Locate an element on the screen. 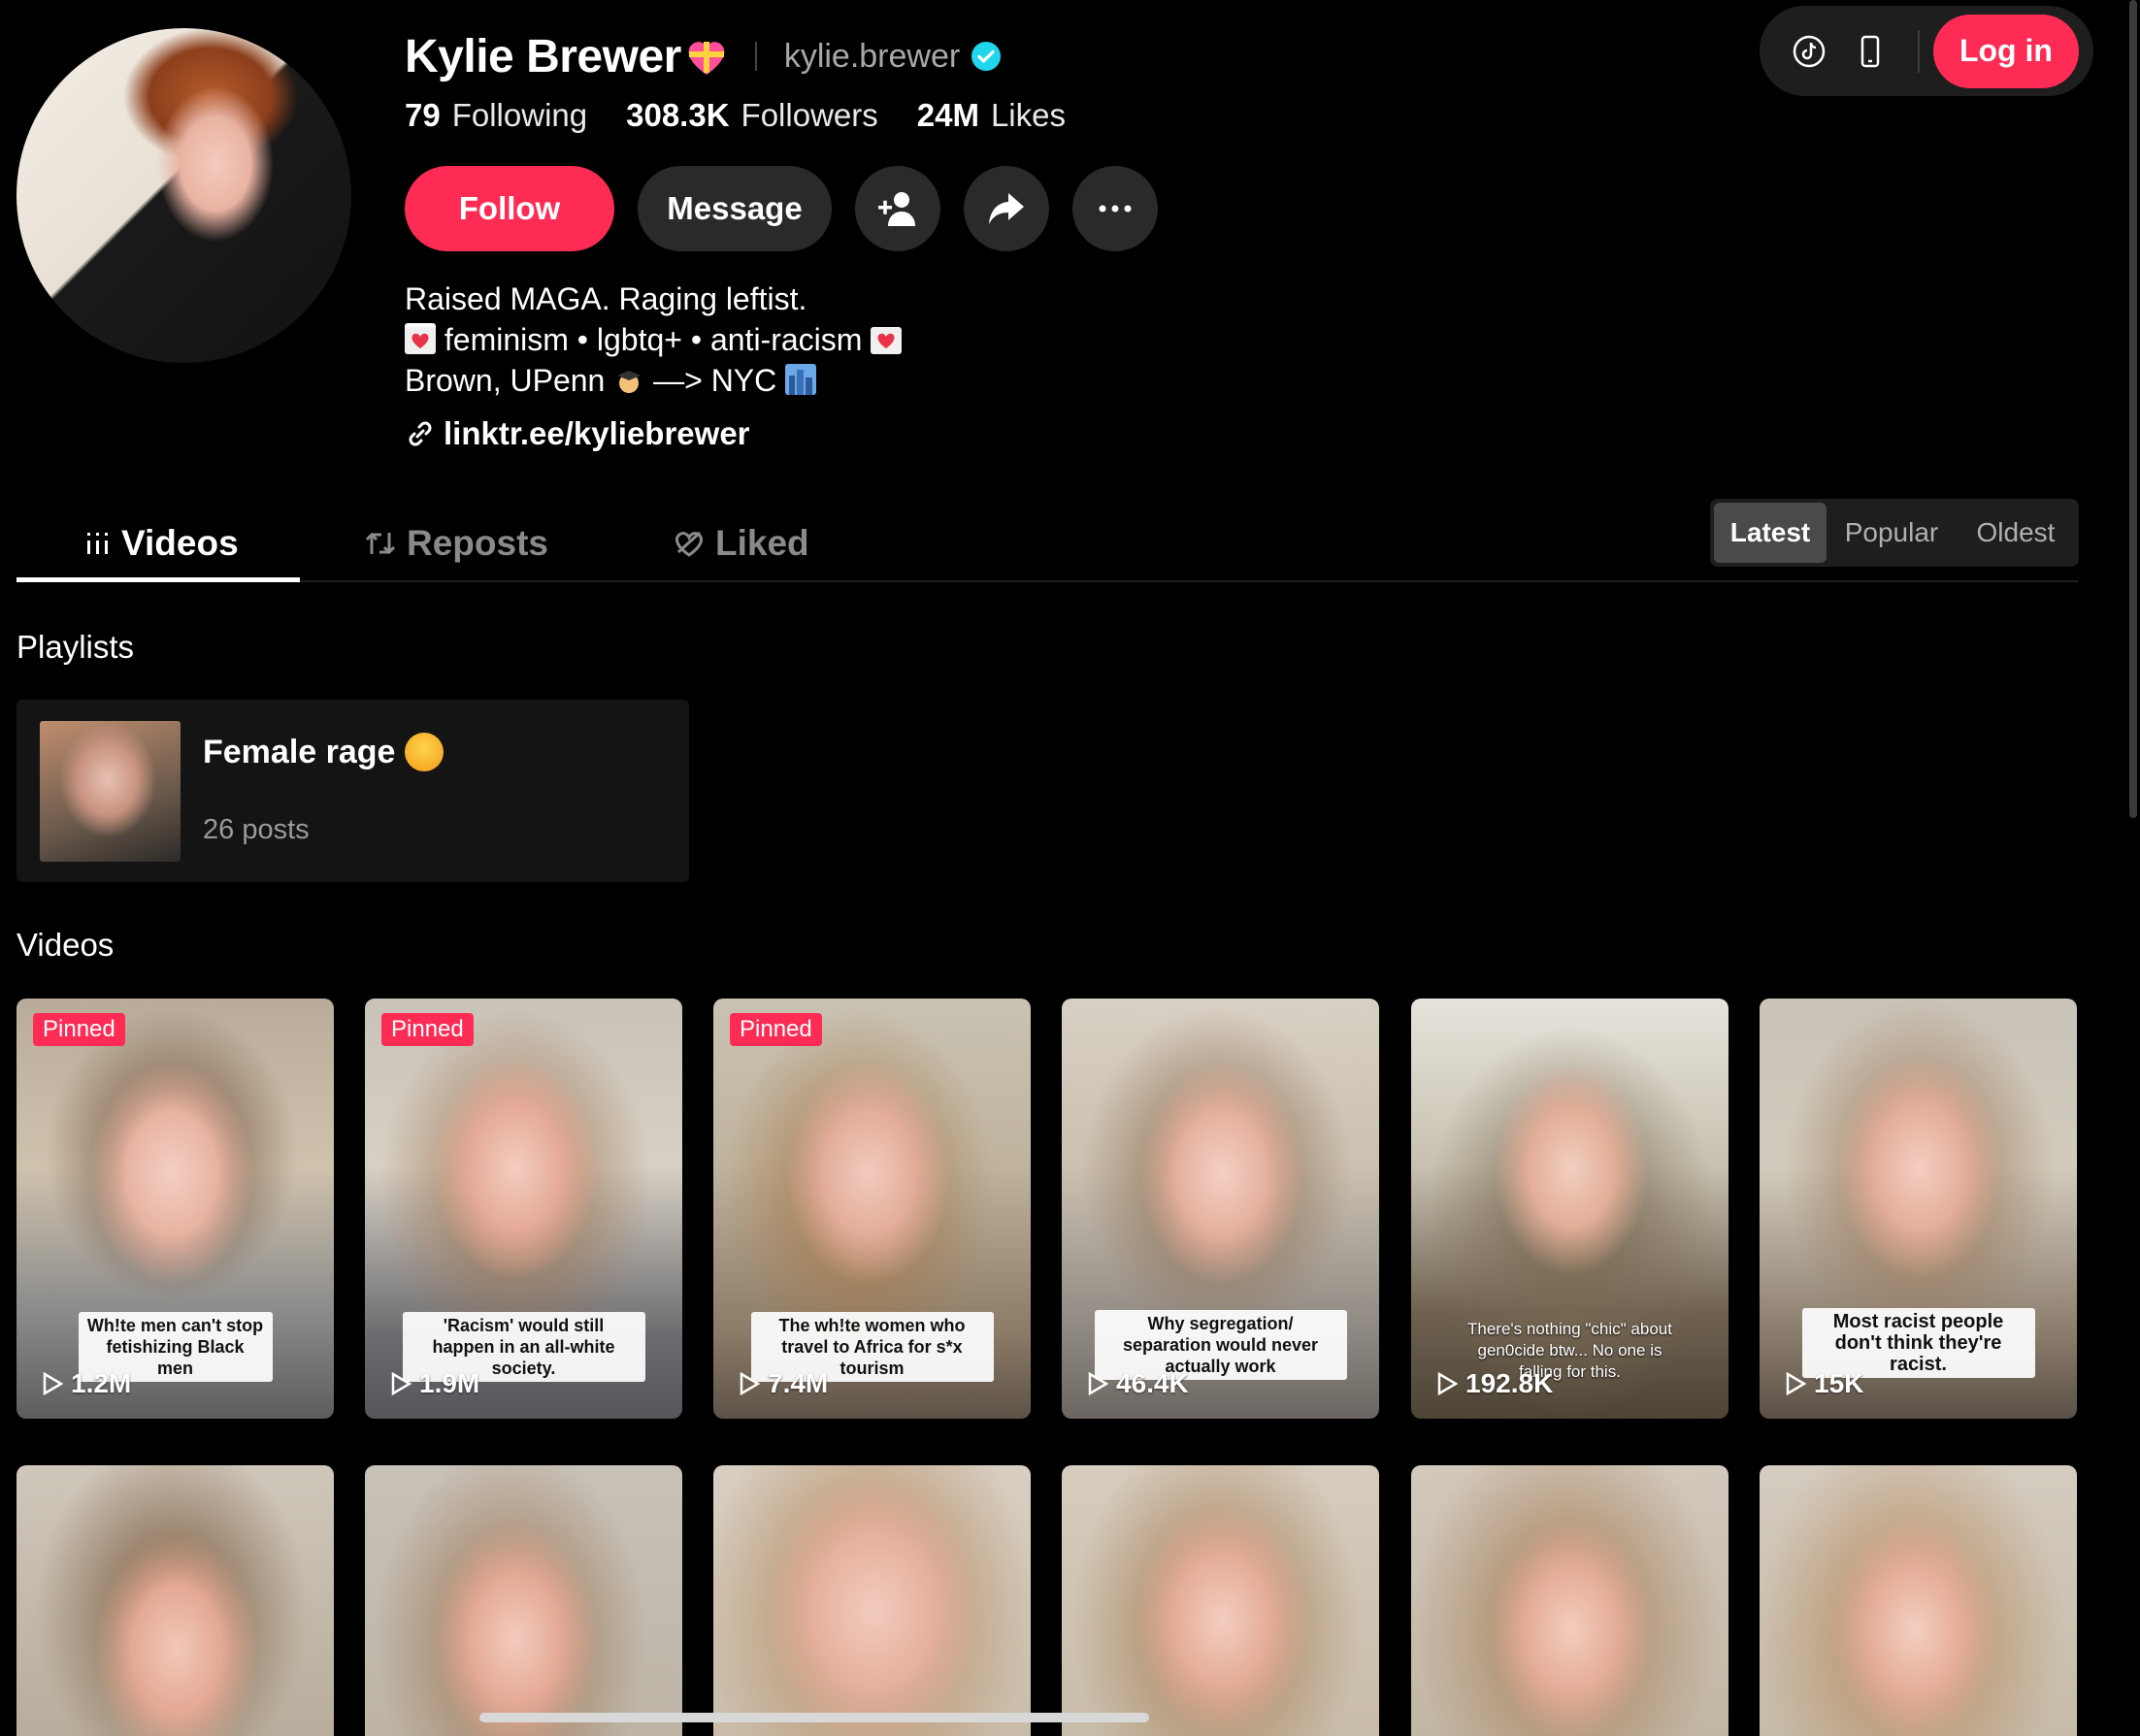 This screenshot has width=2140, height=1736. tab-reposts: Reposts is located at coordinates (456, 543).